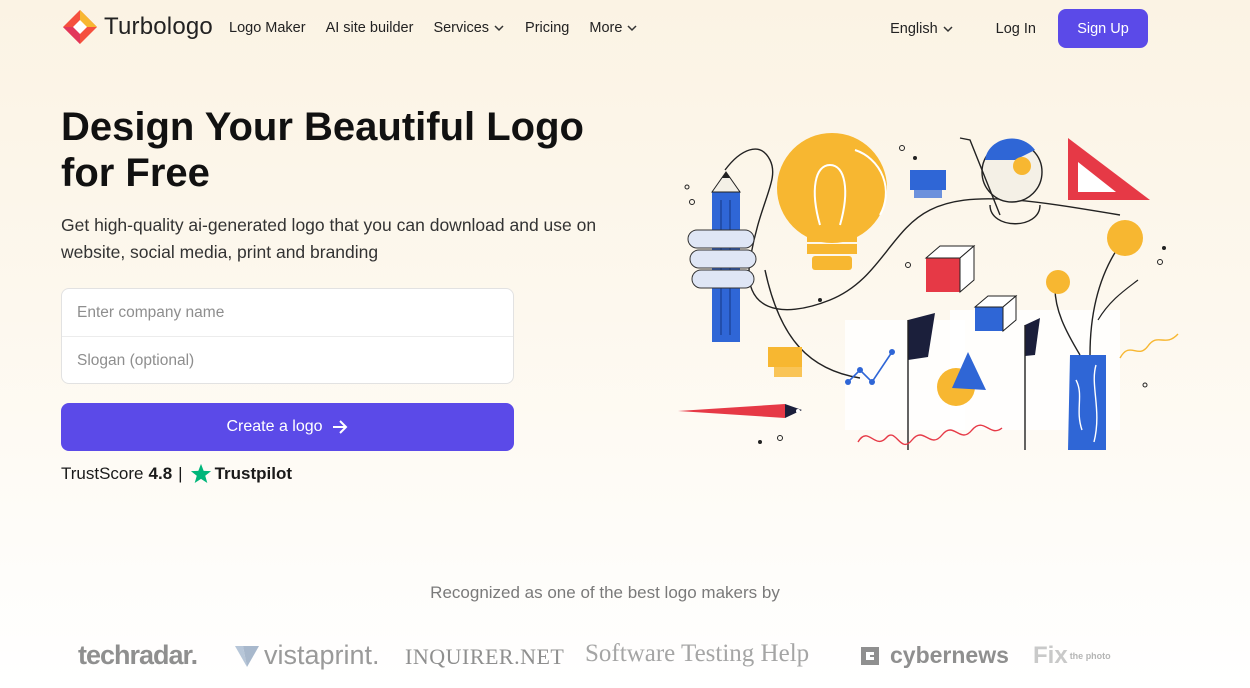 The width and height of the screenshot is (1250, 688). Describe the element at coordinates (606, 28) in the screenshot. I see `nav-label: More` at that location.